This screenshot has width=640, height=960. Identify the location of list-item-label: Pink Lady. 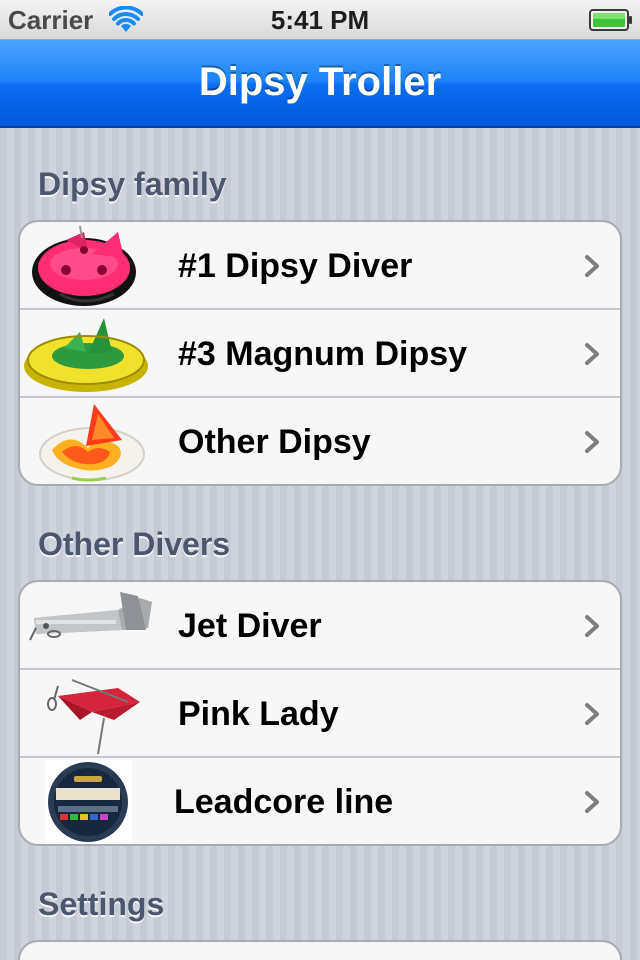
(258, 714).